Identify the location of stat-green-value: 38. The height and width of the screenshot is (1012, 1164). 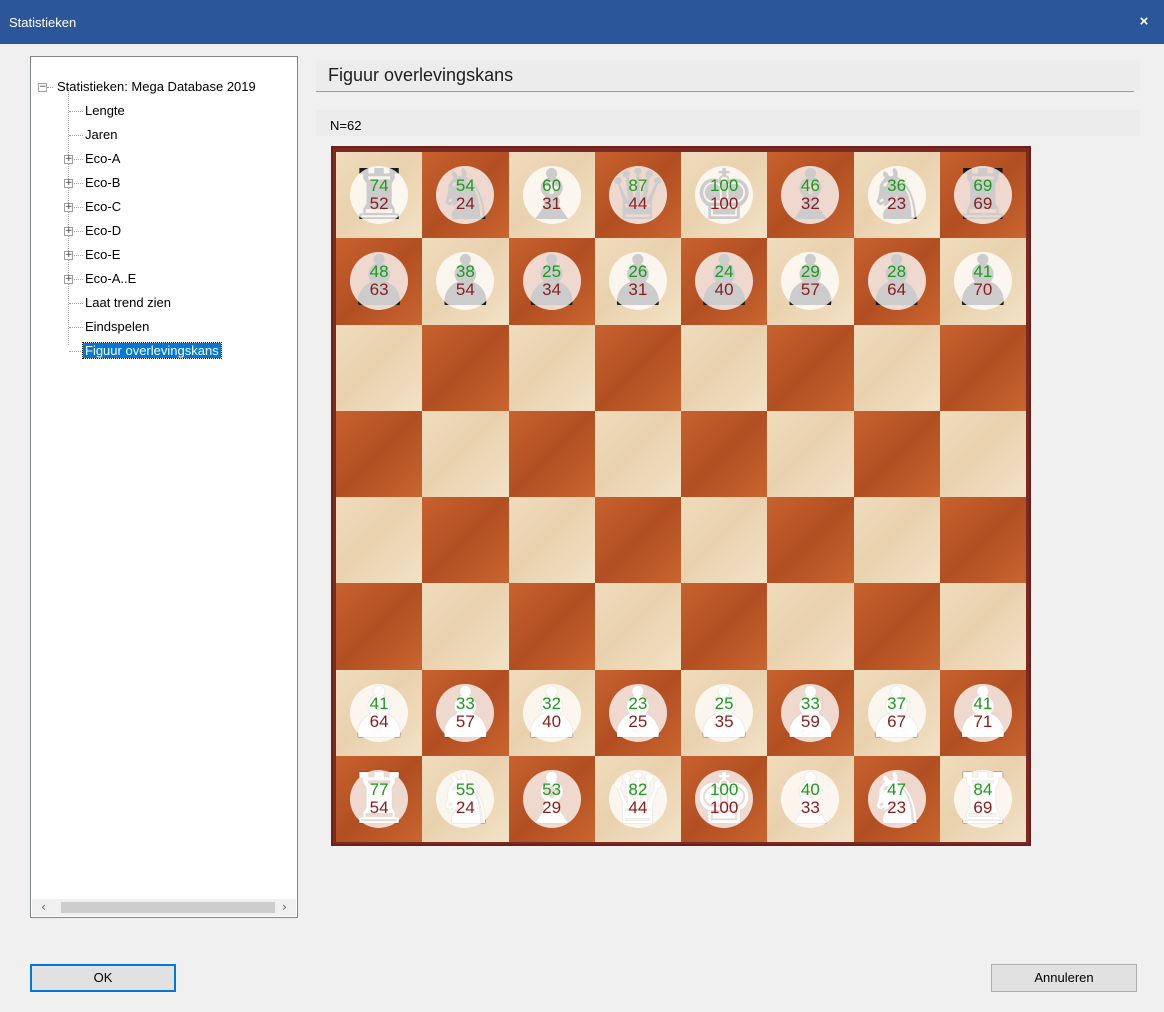
(465, 272).